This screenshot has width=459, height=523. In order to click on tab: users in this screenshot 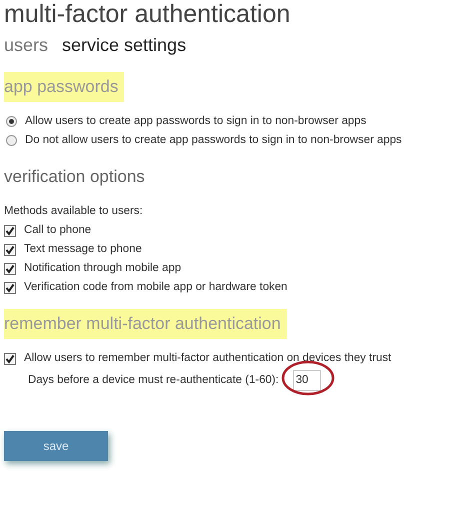, I will do `click(26, 45)`.